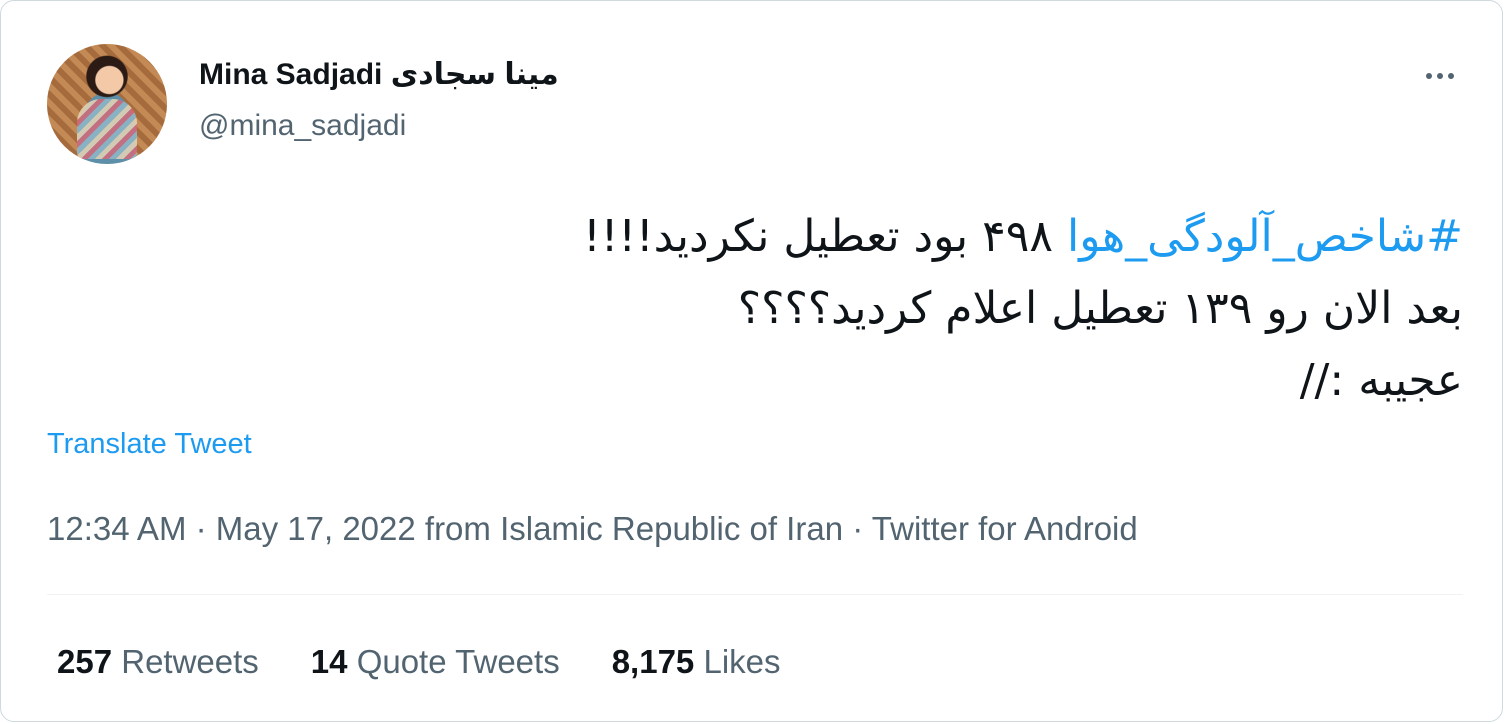 The height and width of the screenshot is (724, 1505). I want to click on avatar, so click(107, 104).